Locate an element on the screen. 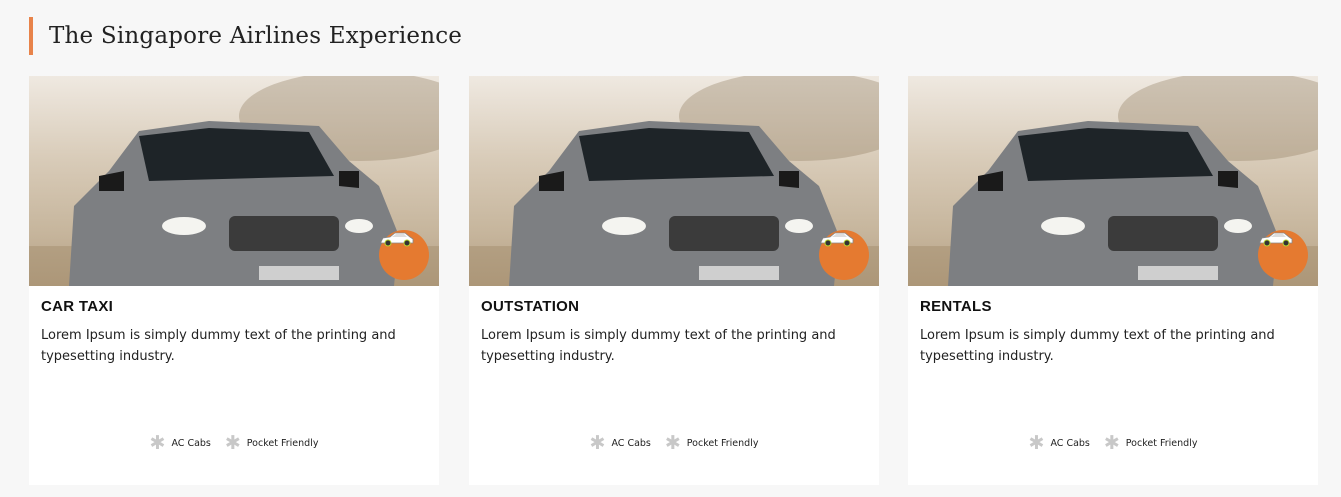  card-title: OUTSTATION is located at coordinates (530, 306).